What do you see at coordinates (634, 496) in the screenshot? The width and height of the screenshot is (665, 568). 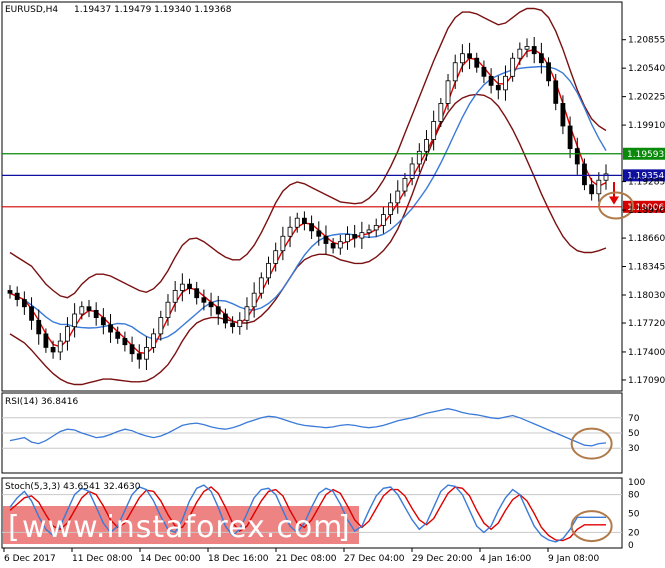 I see `stoch-tick-label: 80` at bounding box center [634, 496].